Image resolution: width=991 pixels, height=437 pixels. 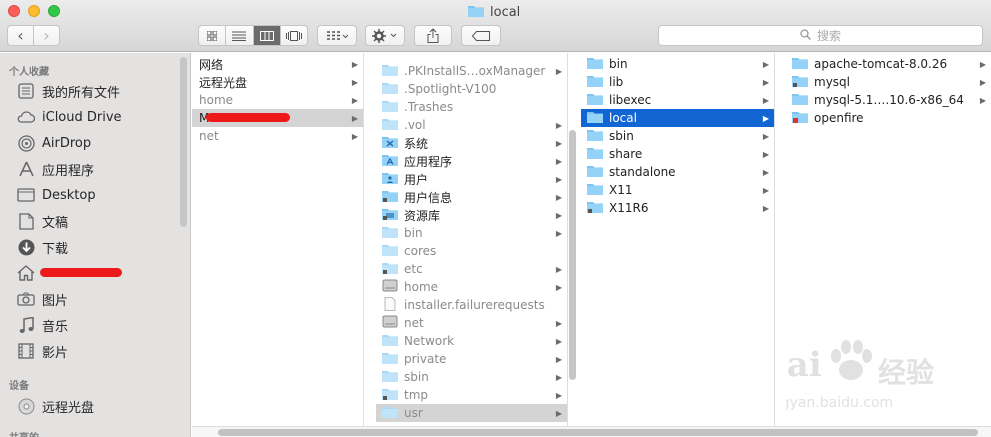 I want to click on gear-icon, so click(x=384, y=35).